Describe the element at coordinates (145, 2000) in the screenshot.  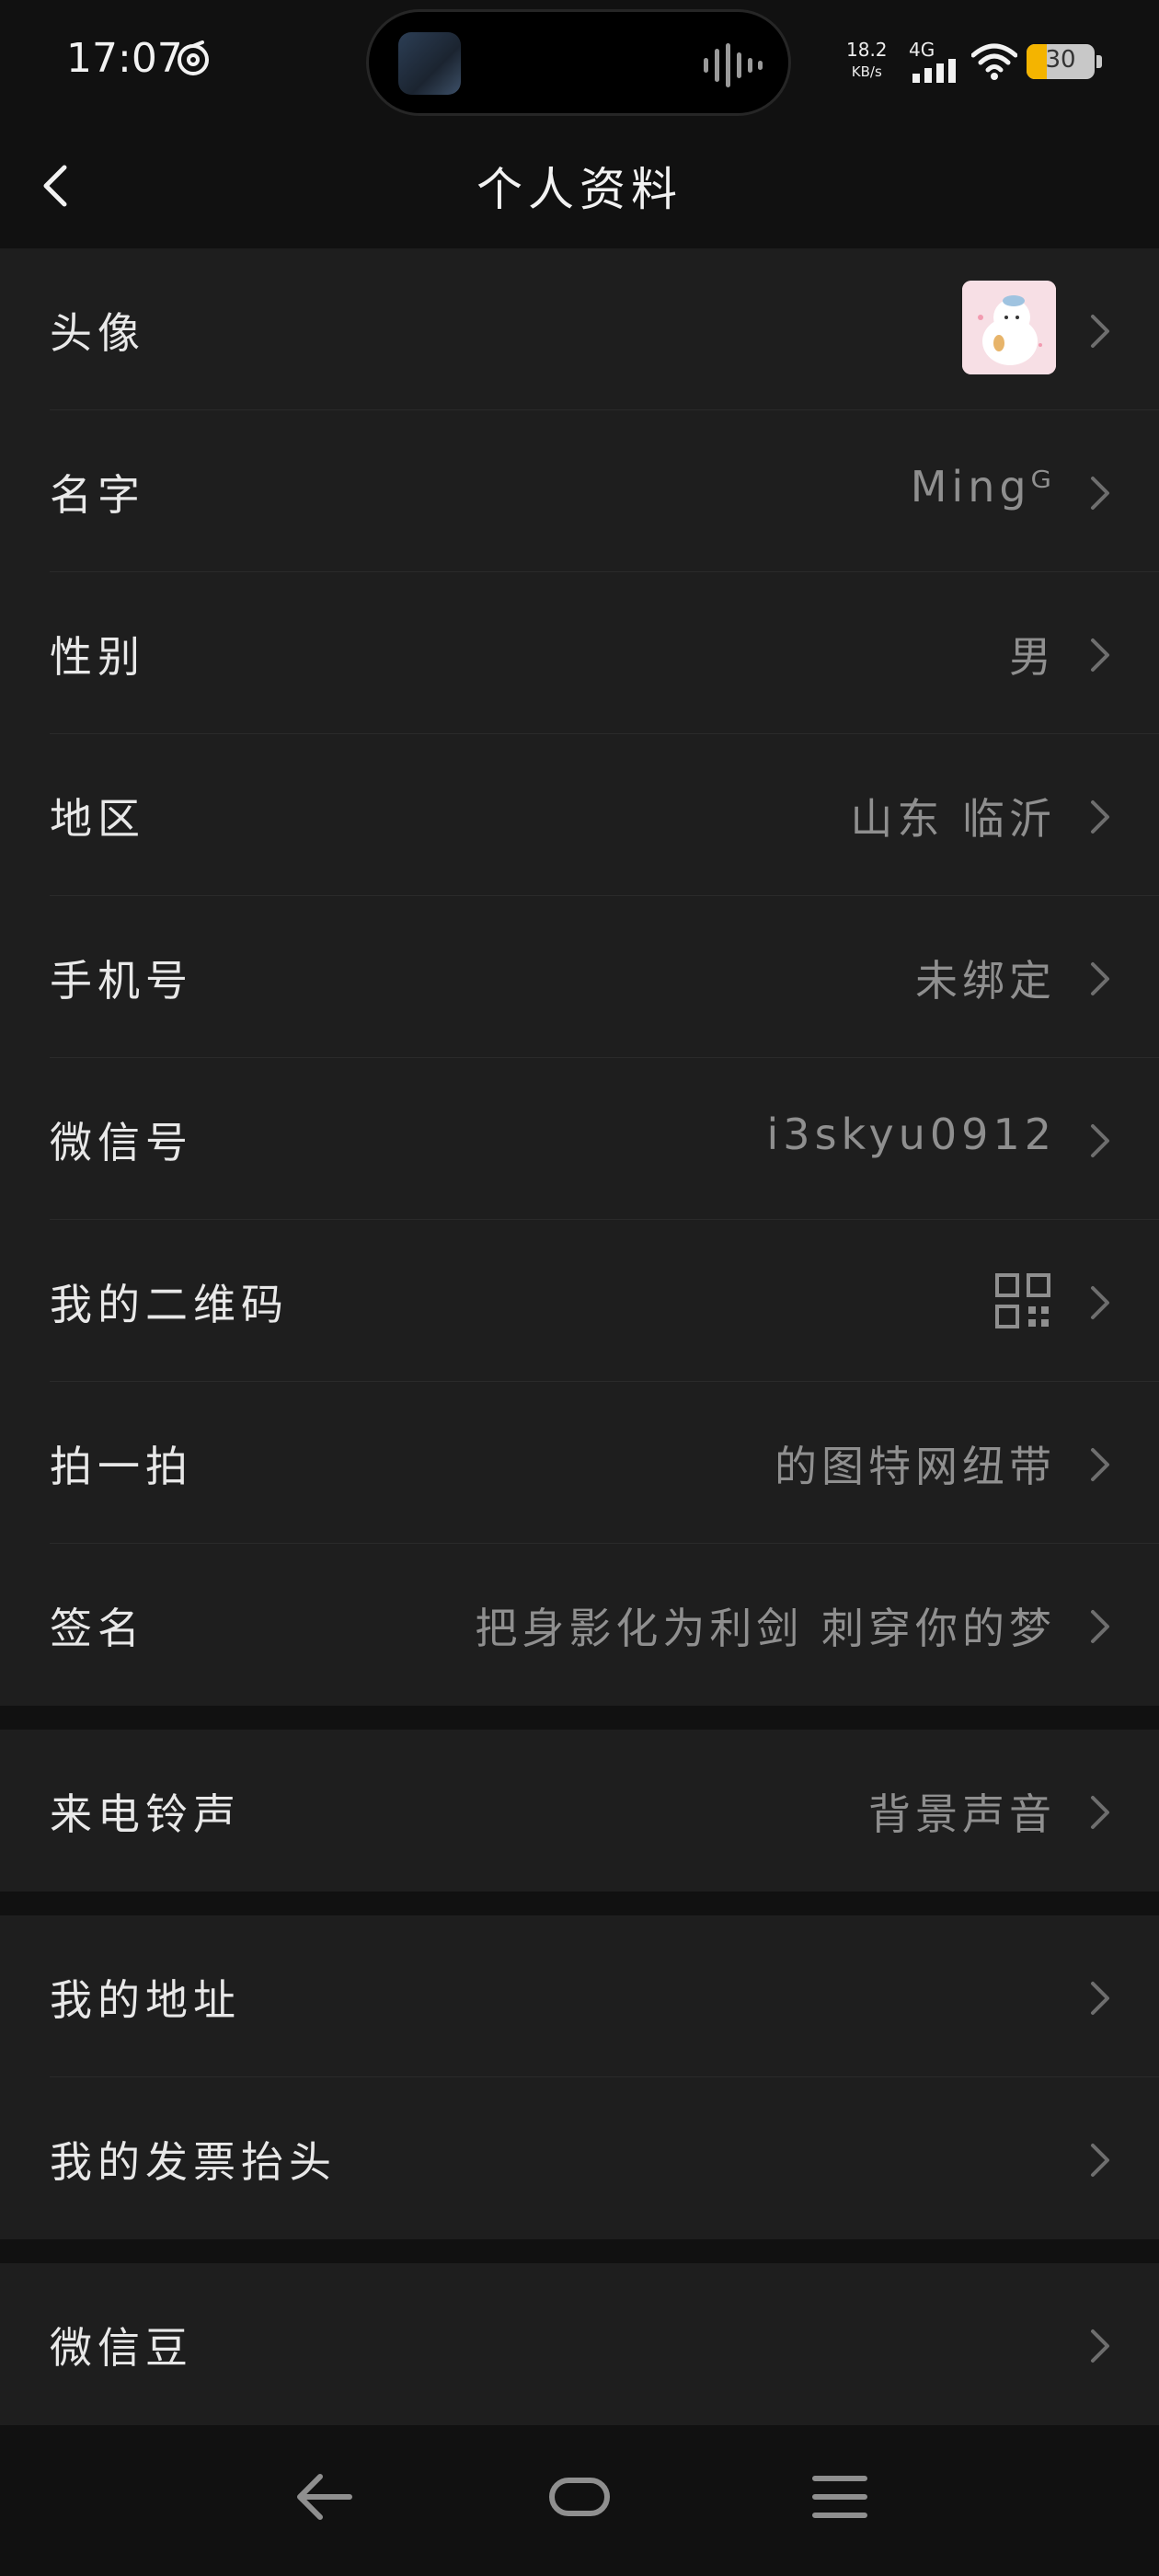
I see `row-label: 我的地址` at that location.